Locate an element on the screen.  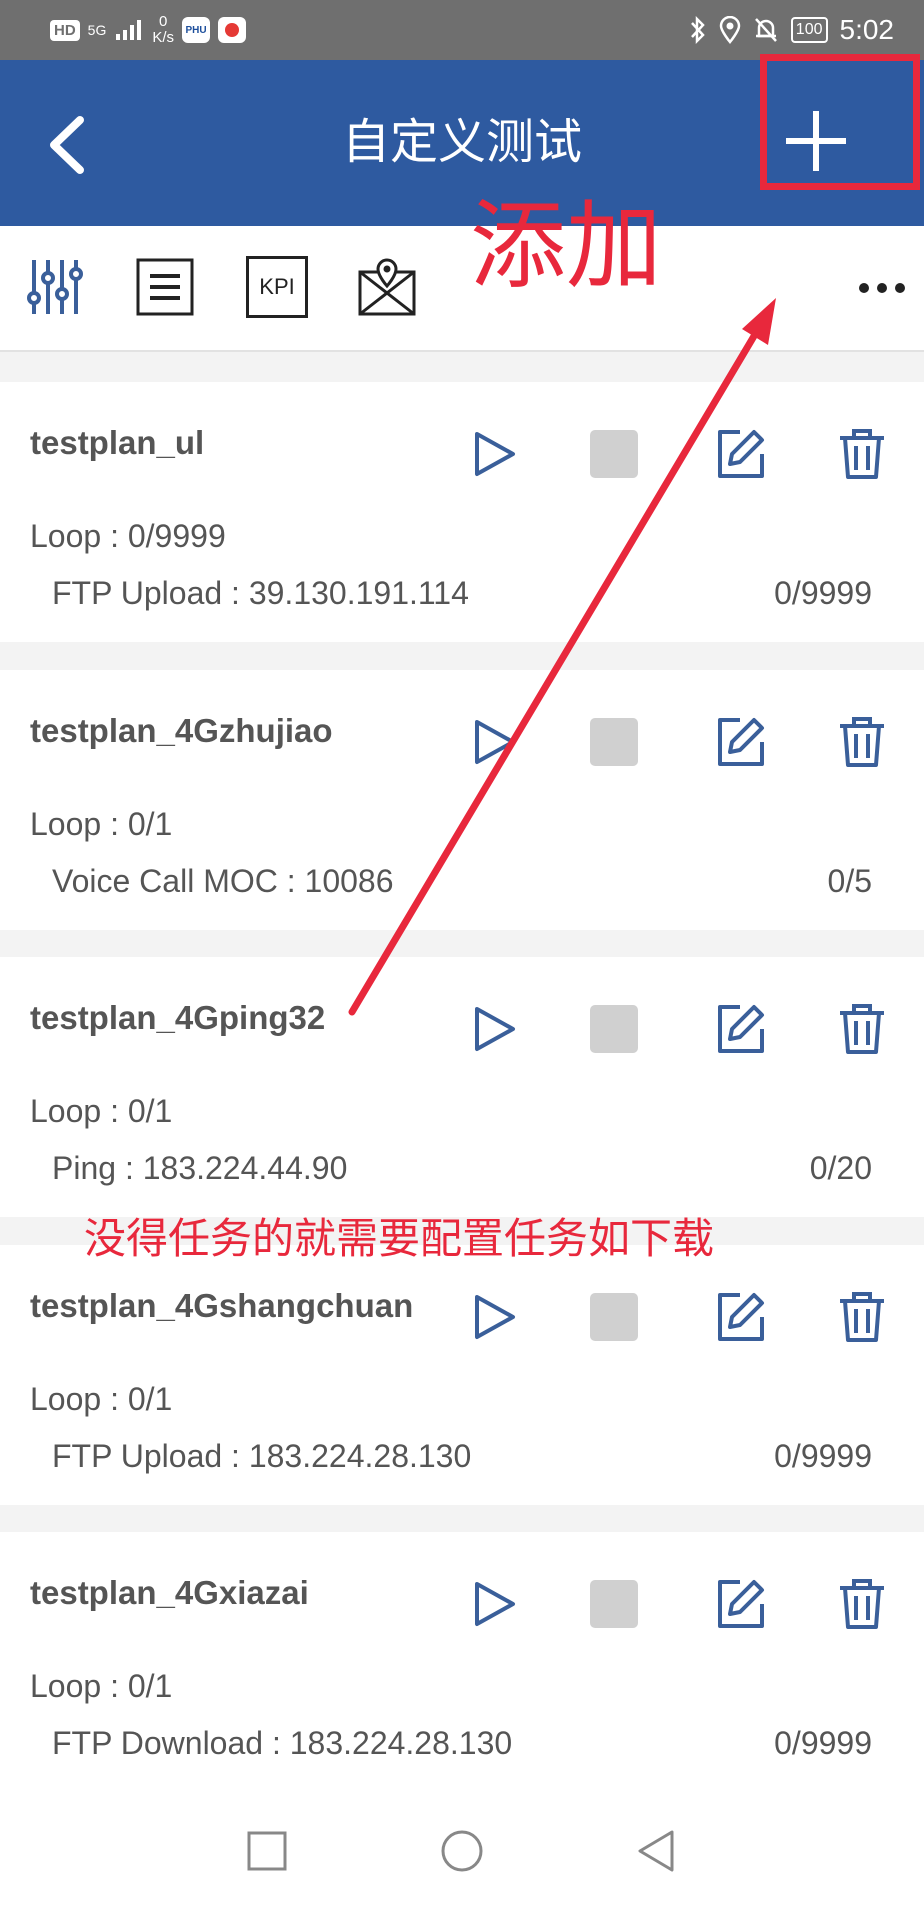
app-notification-label: PHU is located at coordinates (196, 30).